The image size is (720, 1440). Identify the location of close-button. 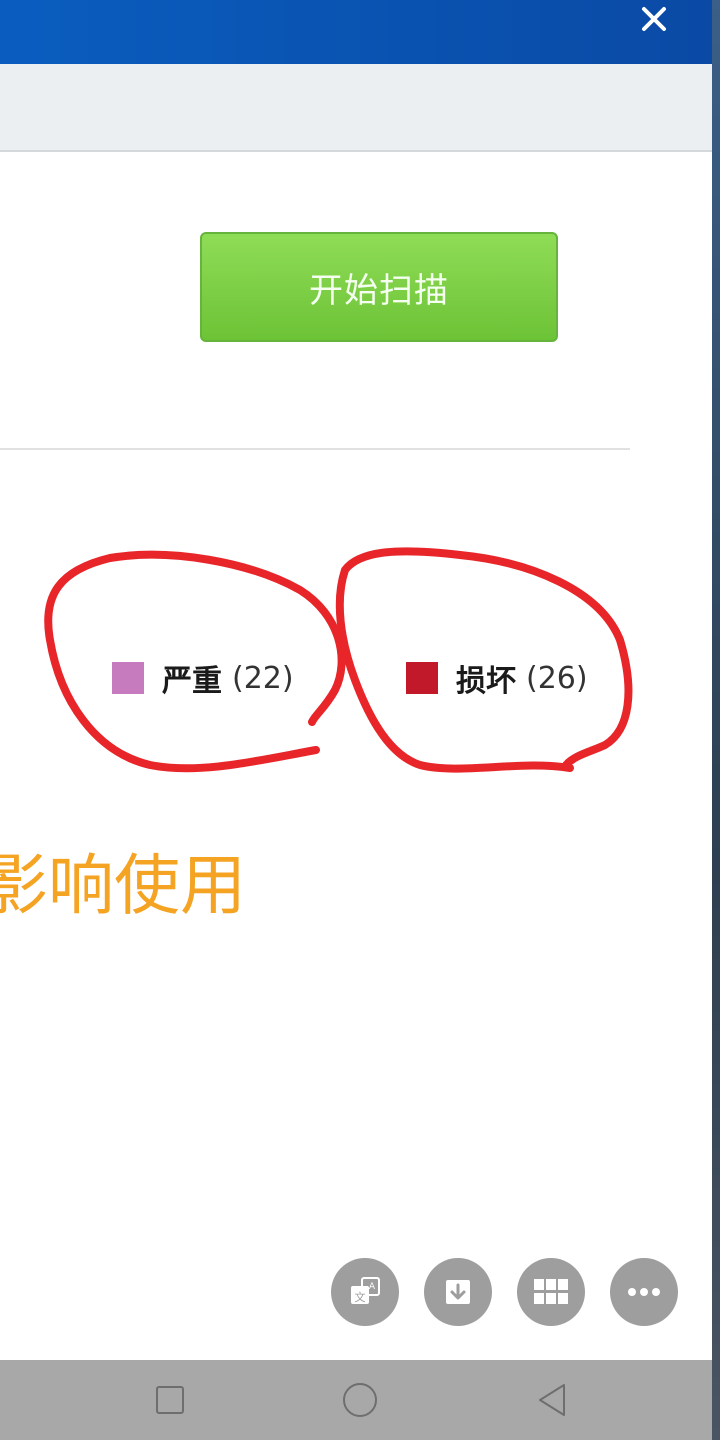
(654, 19).